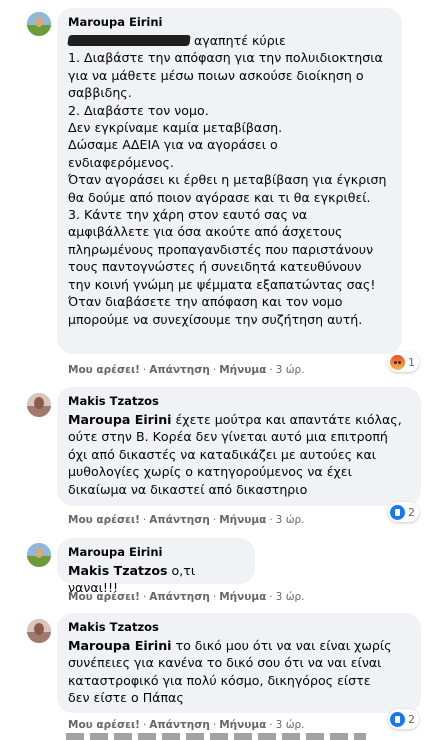 Image resolution: width=445 pixels, height=740 pixels. What do you see at coordinates (118, 570) in the screenshot?
I see `mention-link: Makis Tzatzos` at bounding box center [118, 570].